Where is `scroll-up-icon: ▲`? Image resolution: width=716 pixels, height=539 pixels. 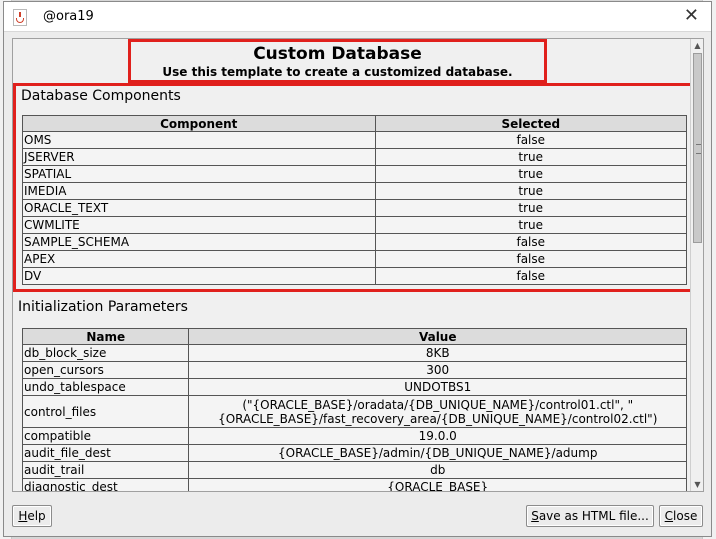
scroll-up-icon: ▲ is located at coordinates (697, 45).